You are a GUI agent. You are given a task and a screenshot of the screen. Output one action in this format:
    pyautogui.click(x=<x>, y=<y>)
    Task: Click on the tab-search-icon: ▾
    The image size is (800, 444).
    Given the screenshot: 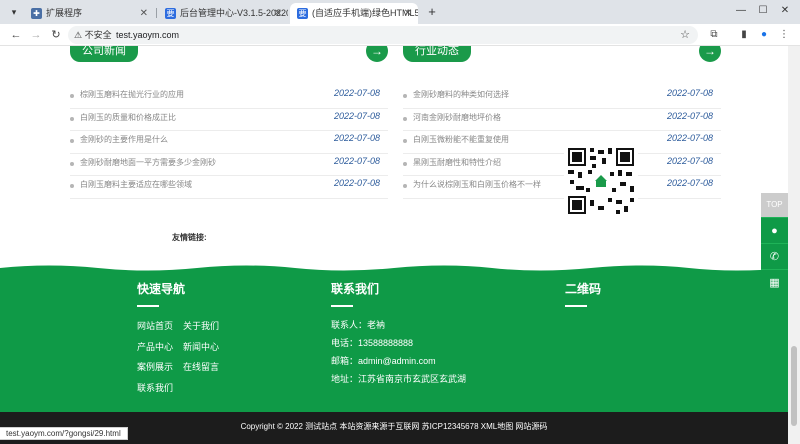 What is the action you would take?
    pyautogui.click(x=14, y=12)
    